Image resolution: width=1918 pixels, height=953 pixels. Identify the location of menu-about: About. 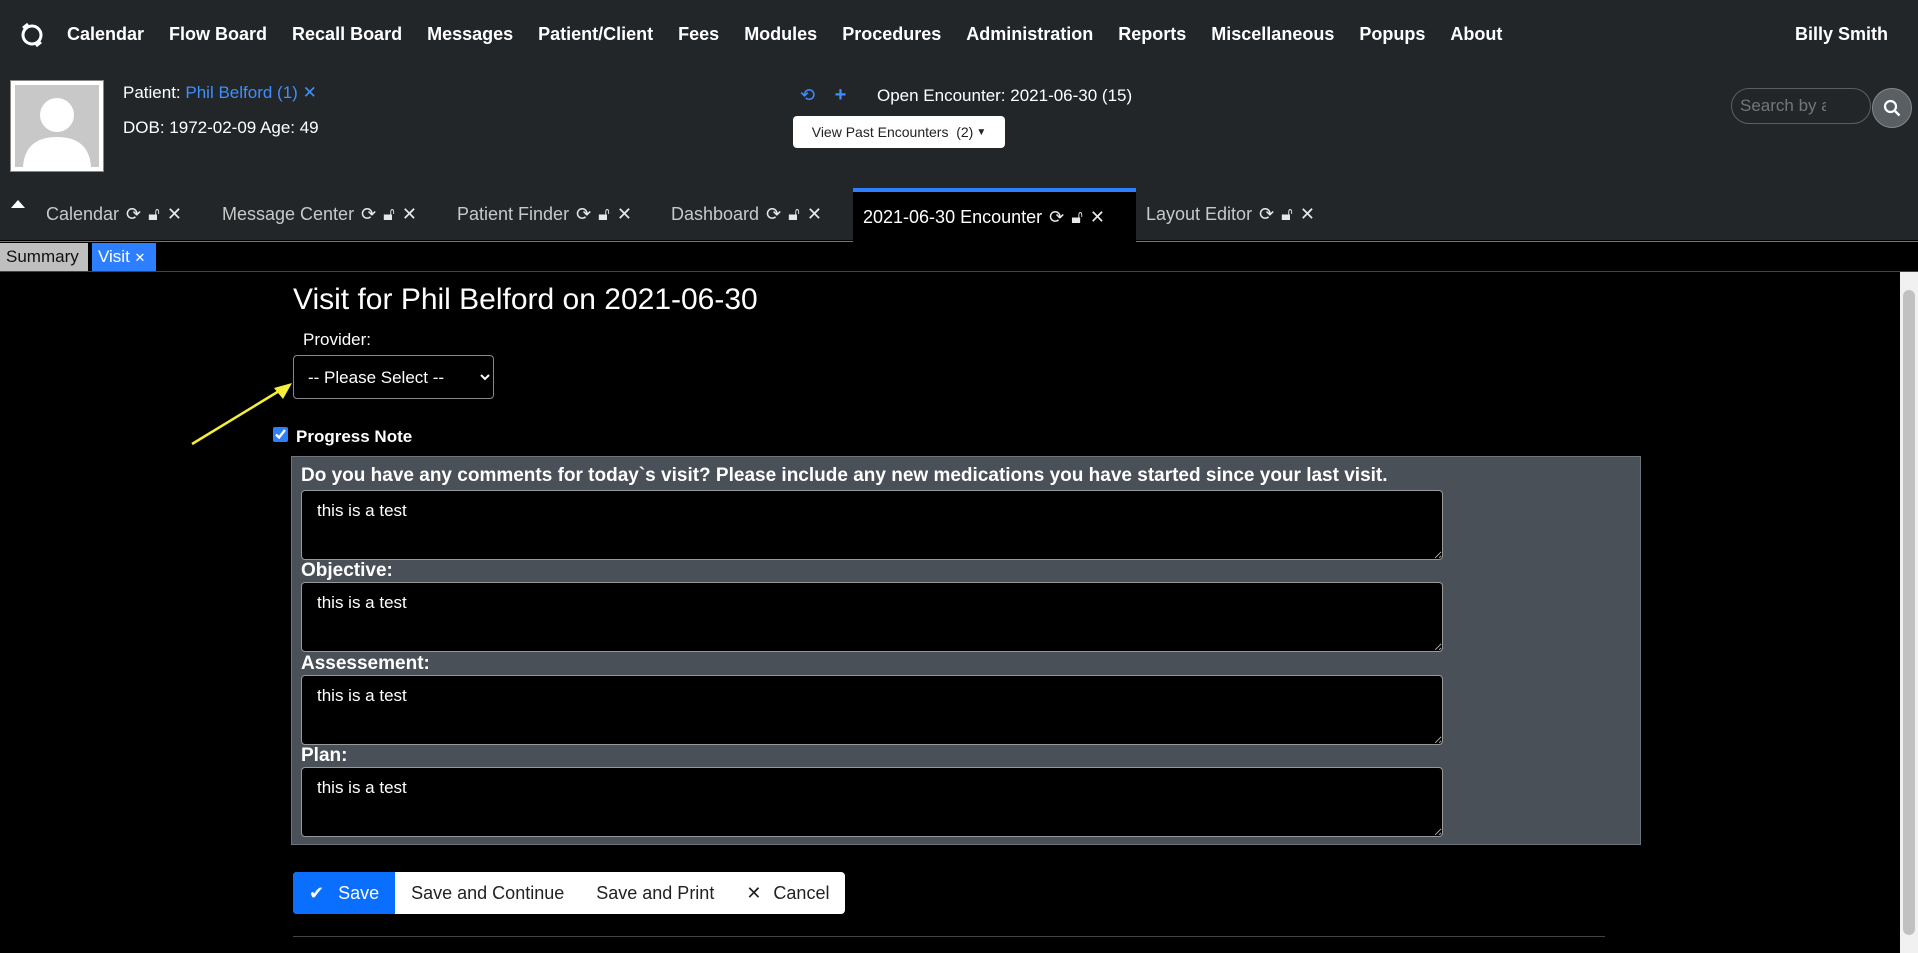
(1476, 34).